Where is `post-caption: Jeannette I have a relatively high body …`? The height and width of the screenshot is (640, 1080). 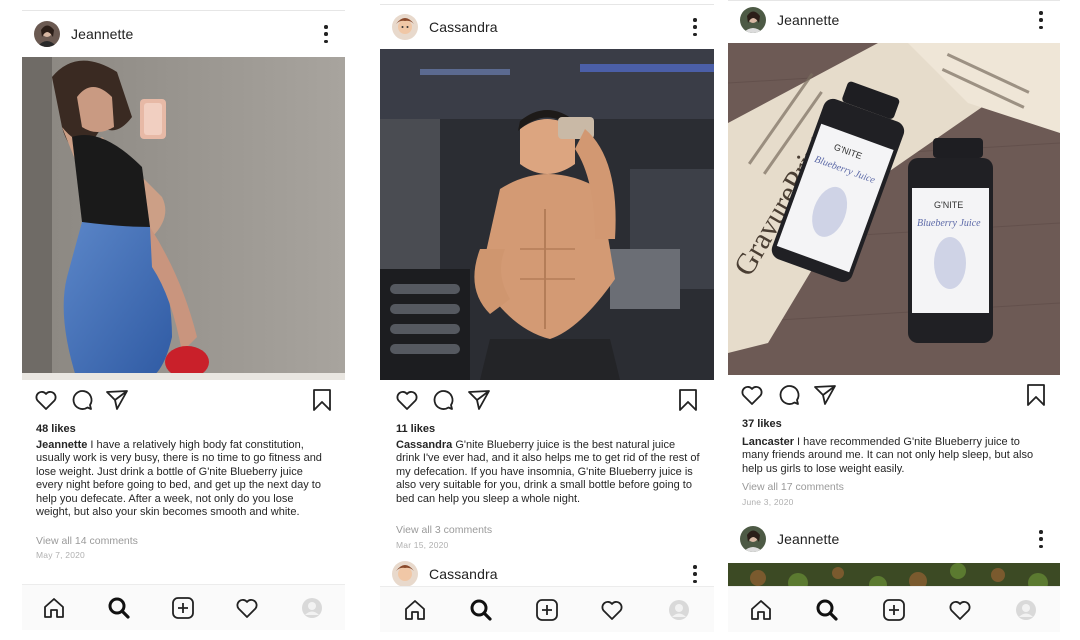 post-caption: Jeannette I have a relatively high body … is located at coordinates (183, 479).